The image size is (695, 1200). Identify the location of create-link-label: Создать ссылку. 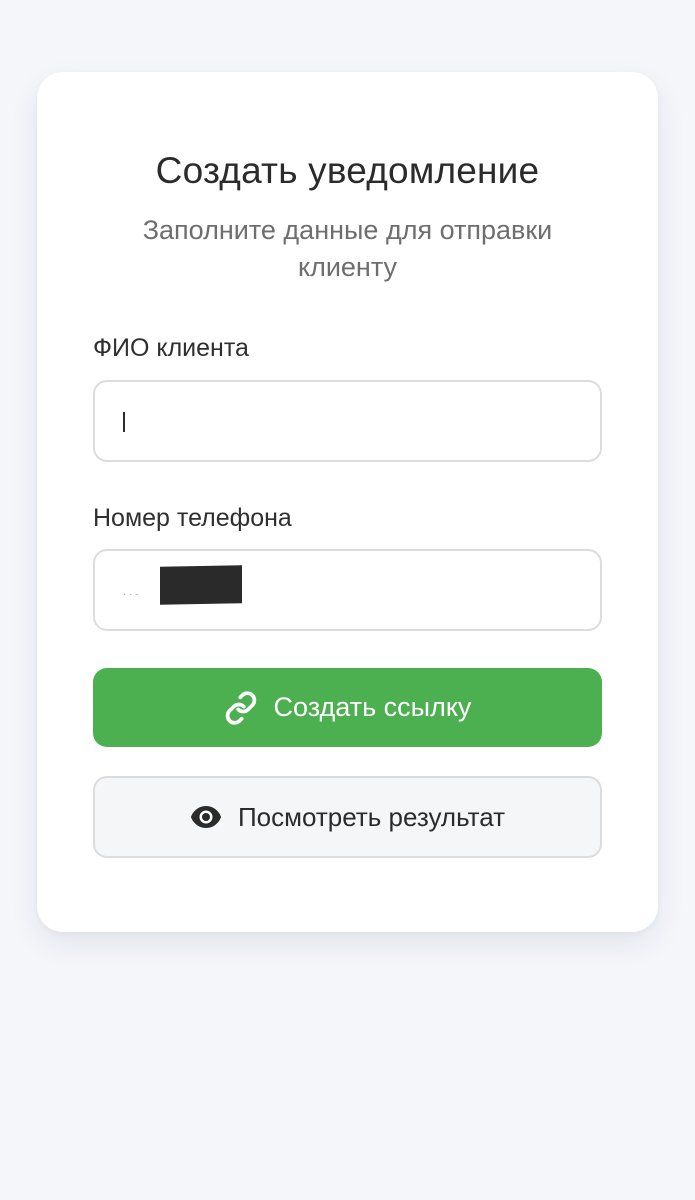
(372, 707).